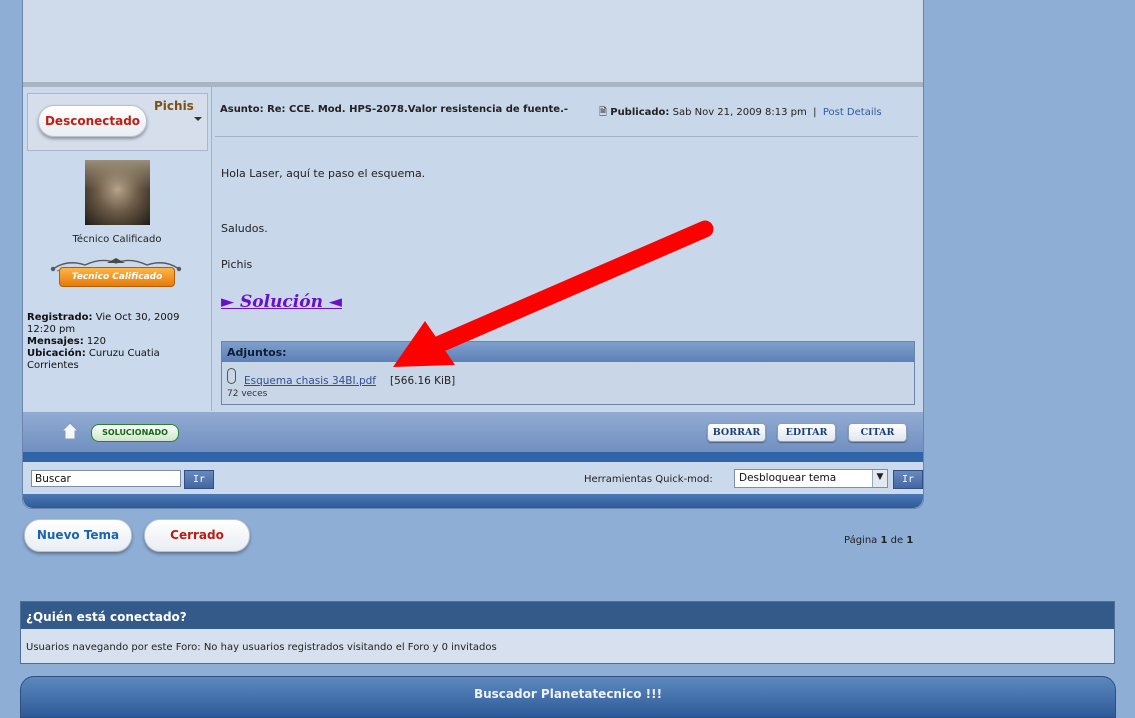  Describe the element at coordinates (473, 457) in the screenshot. I see `action-bar-strip` at that location.